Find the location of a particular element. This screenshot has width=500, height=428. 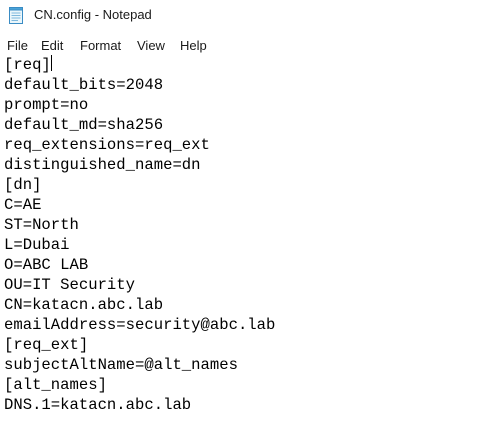

editor-line: ST=North is located at coordinates (41, 225).